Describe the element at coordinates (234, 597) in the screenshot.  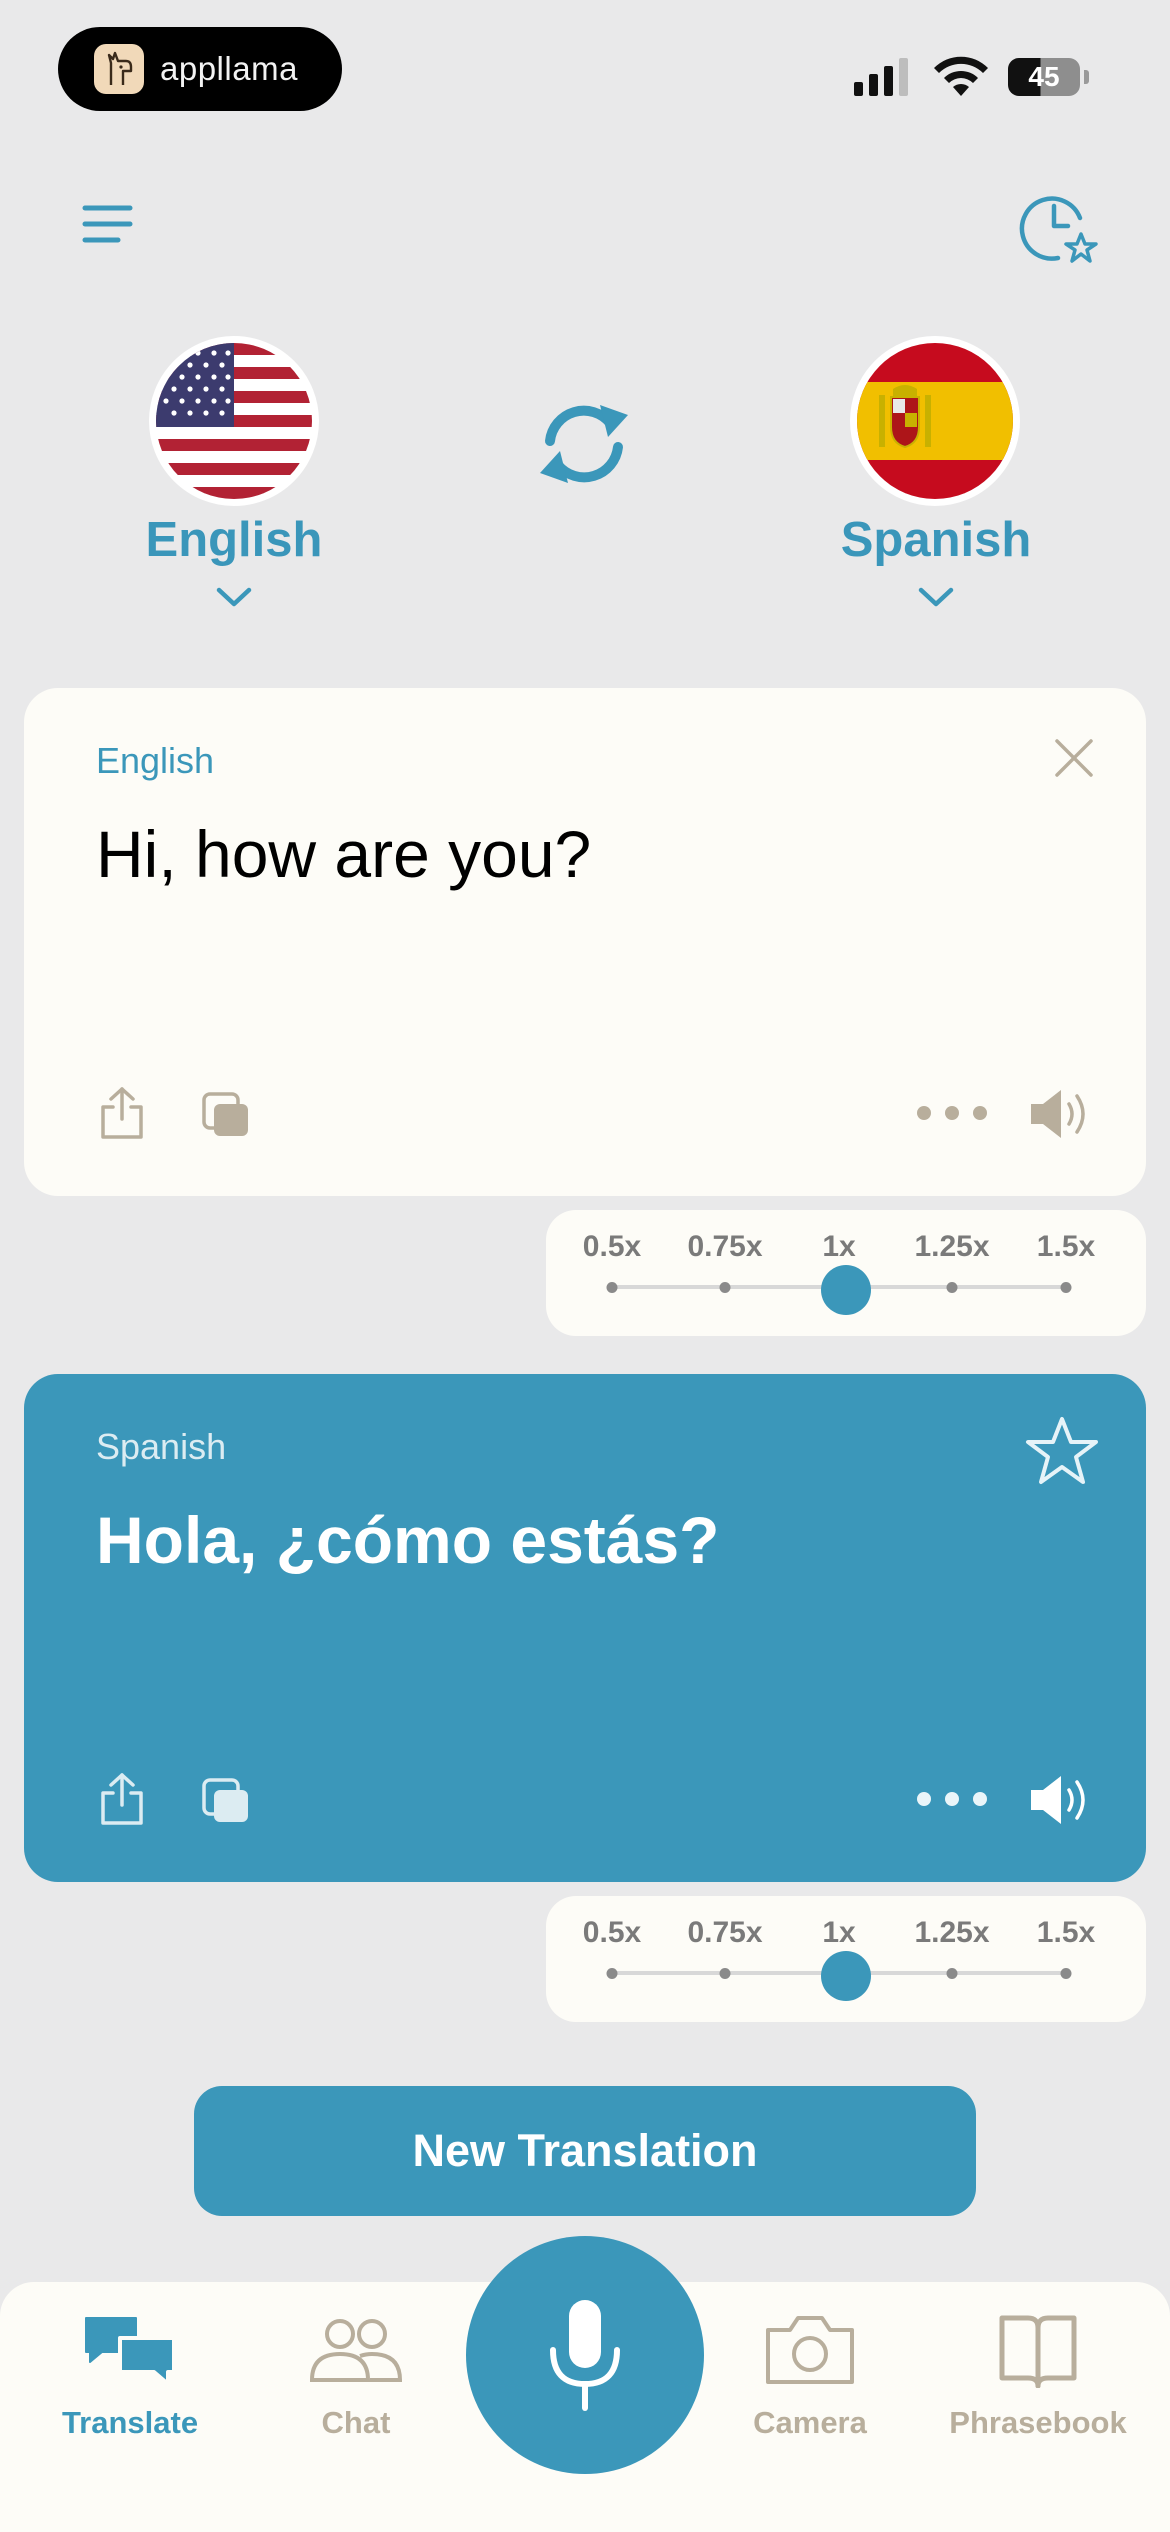
I see `source-language-chevron-down-icon` at that location.